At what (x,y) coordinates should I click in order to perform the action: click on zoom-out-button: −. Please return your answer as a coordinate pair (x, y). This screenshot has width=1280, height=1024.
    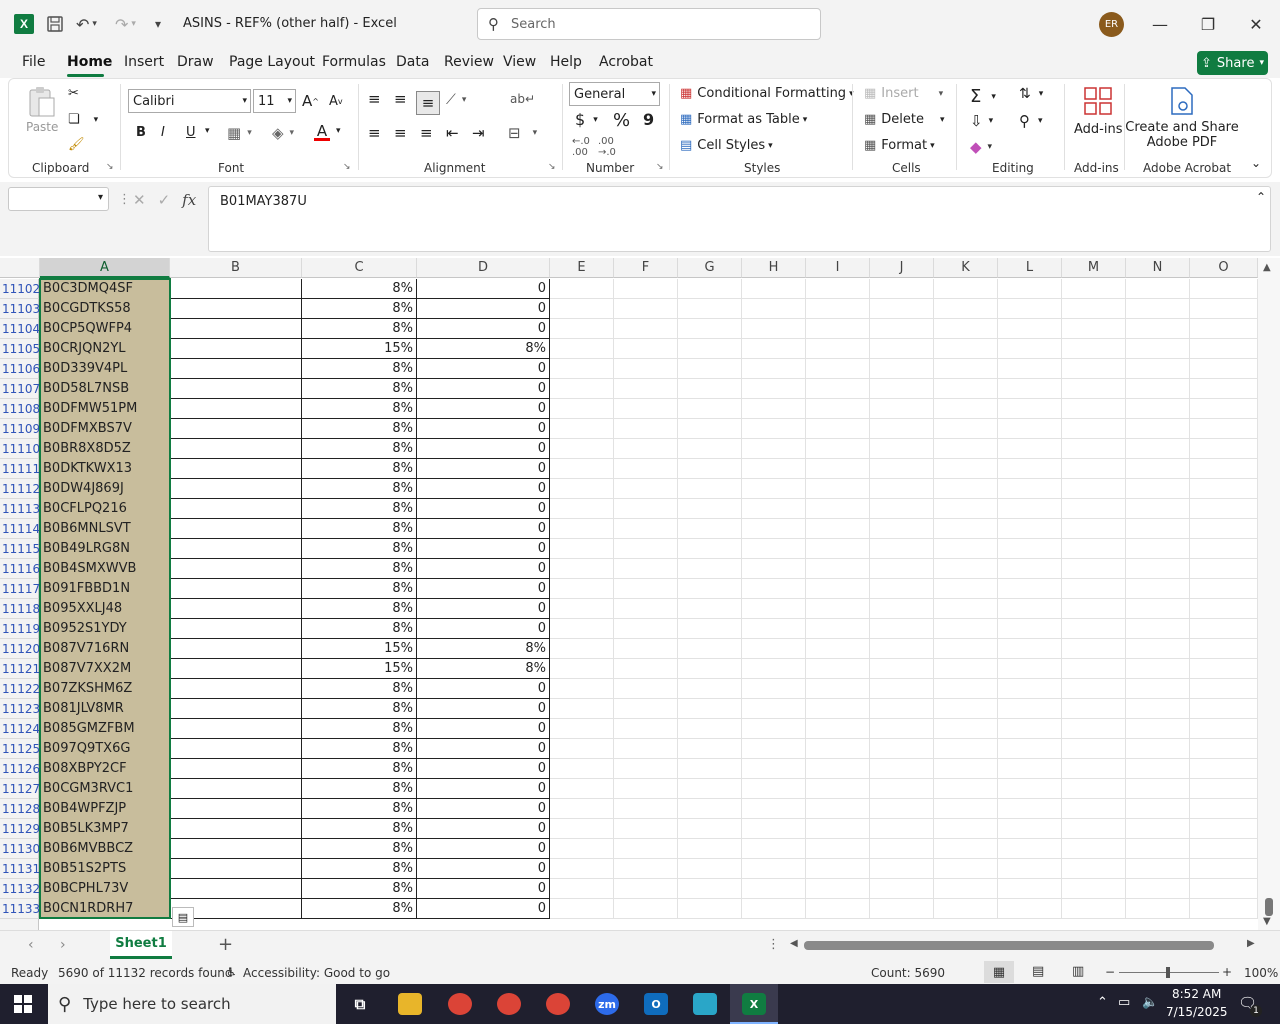
    Looking at the image, I should click on (1110, 972).